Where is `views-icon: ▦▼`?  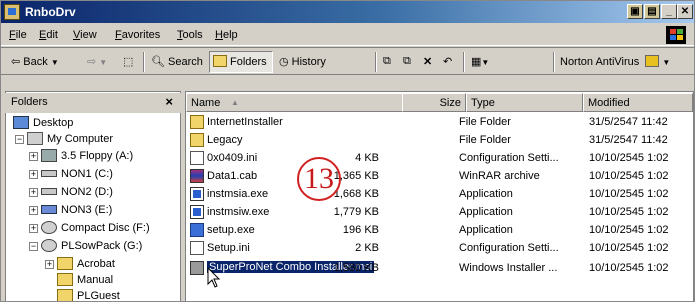
views-icon: ▦▼ is located at coordinates (480, 61).